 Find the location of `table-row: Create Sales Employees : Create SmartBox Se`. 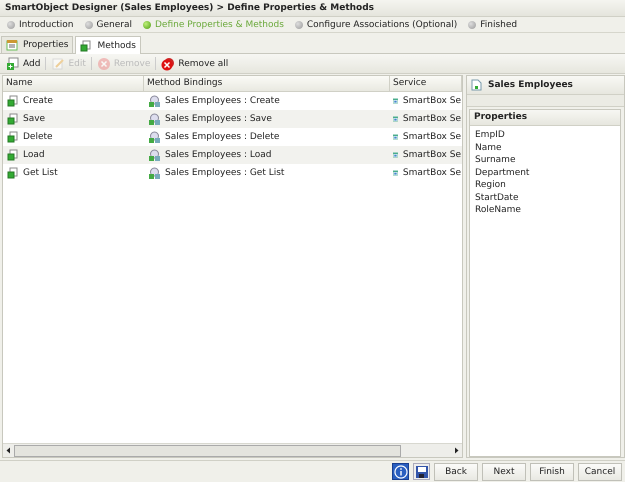

table-row: Create Sales Employees : Create SmartBox Se is located at coordinates (232, 101).